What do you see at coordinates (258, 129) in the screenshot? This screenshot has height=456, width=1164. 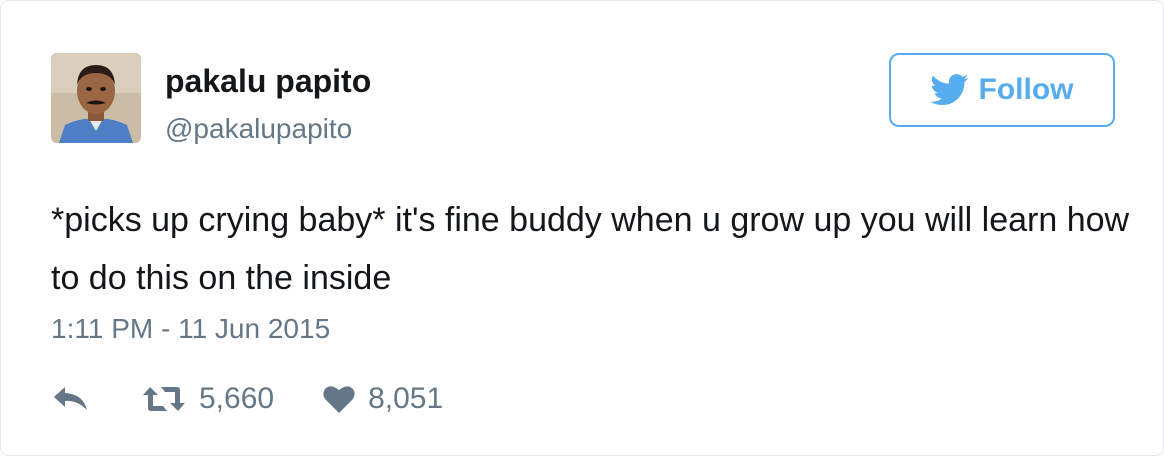 I see `handle: @pakalupapito` at bounding box center [258, 129].